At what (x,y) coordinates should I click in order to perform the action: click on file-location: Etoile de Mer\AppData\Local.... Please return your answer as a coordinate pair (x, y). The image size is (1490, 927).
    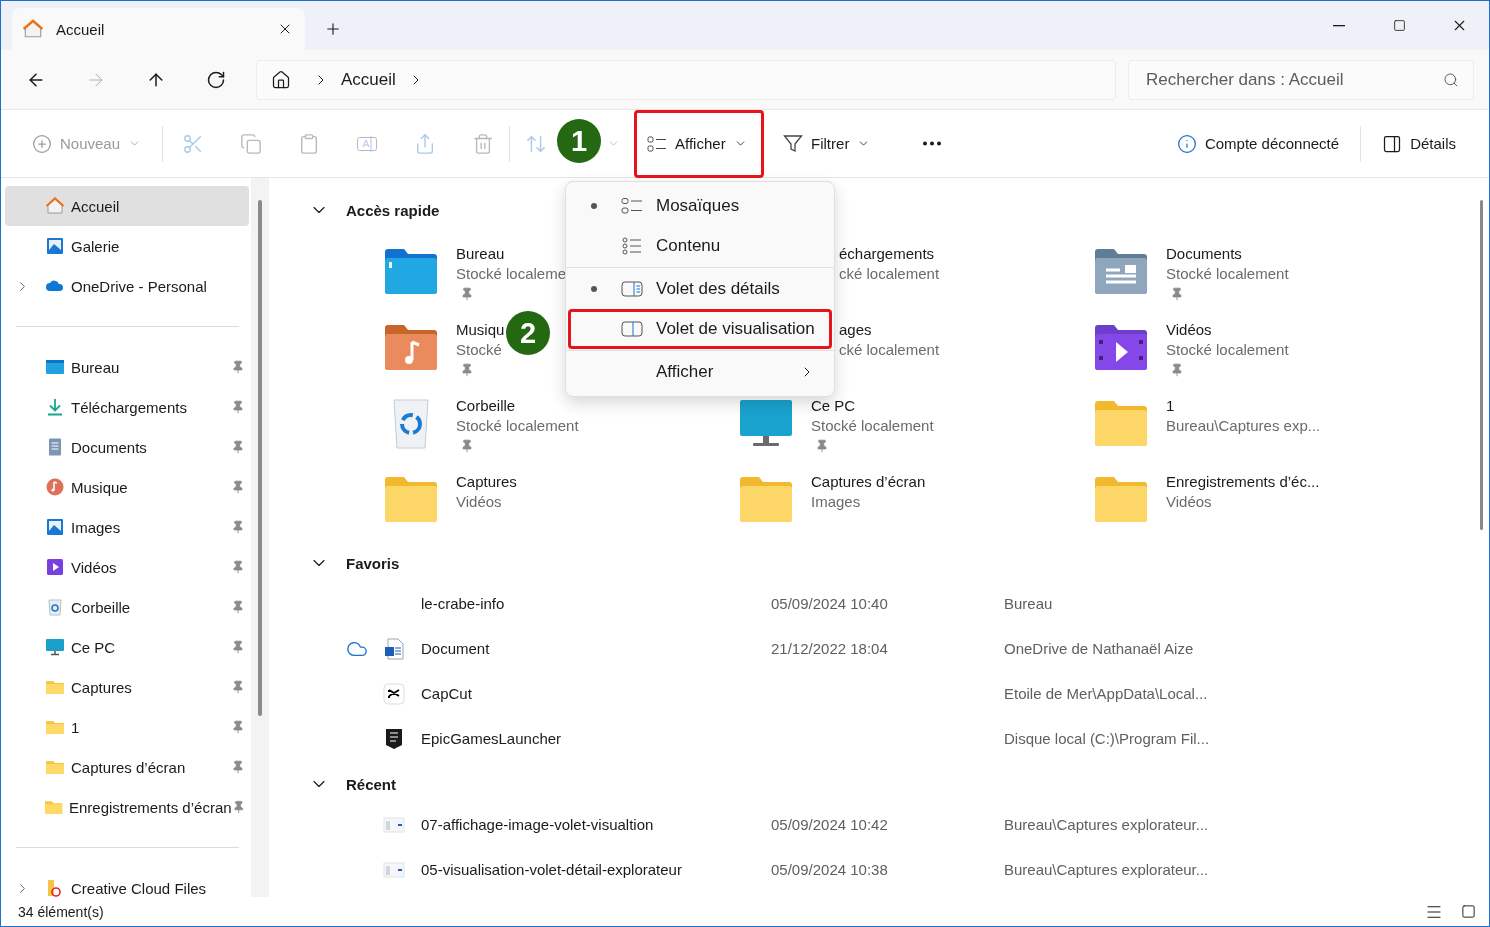
    Looking at the image, I should click on (1106, 693).